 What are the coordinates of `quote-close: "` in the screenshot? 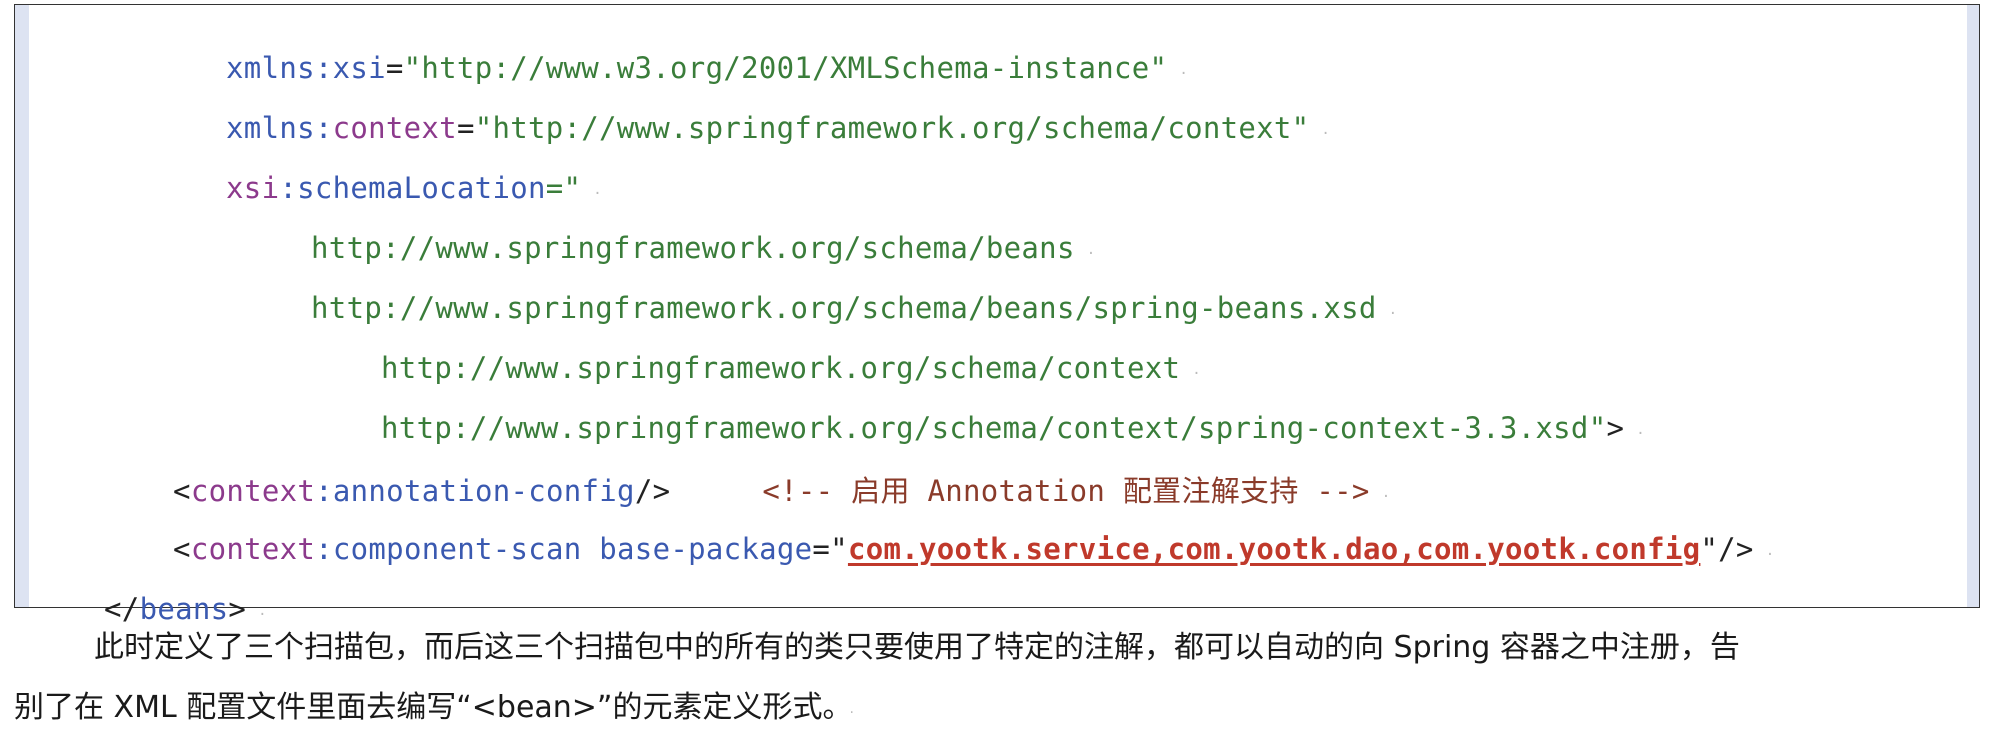 It's located at (1709, 549).